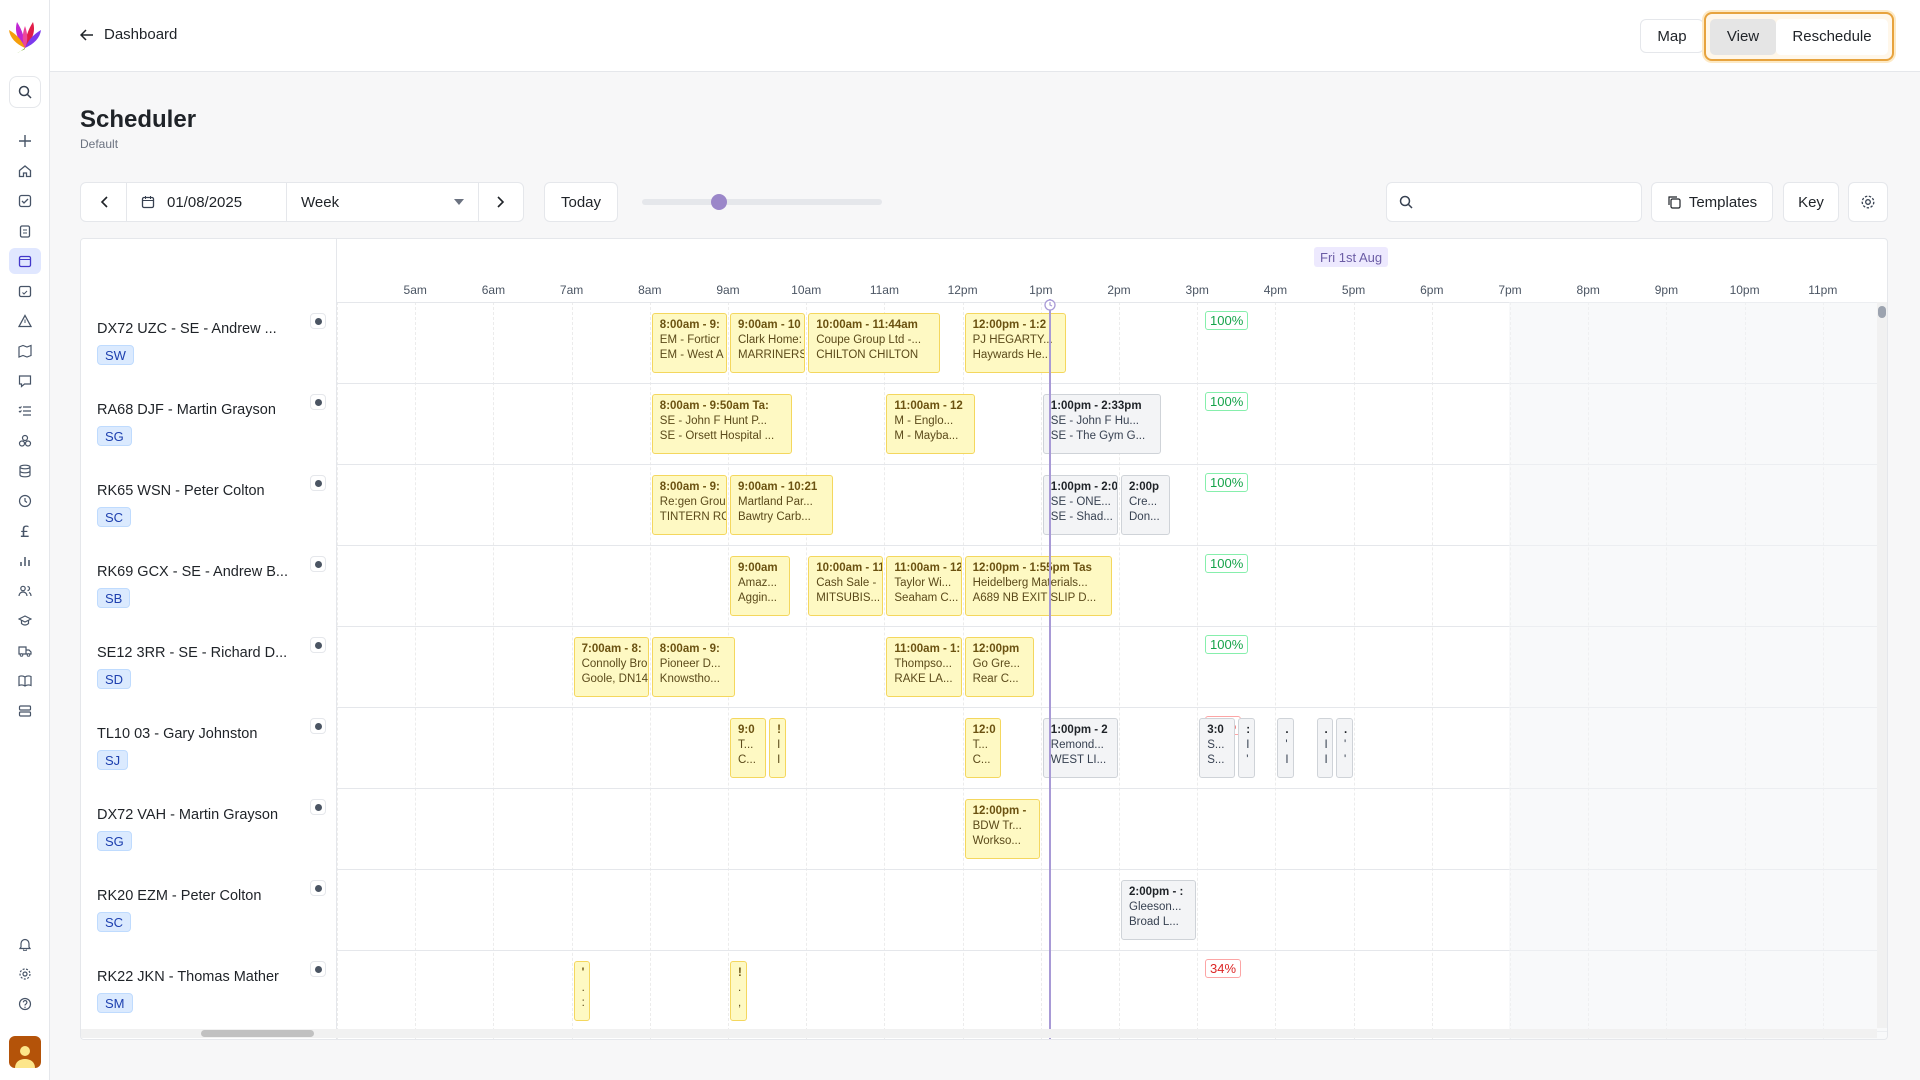 The height and width of the screenshot is (1080, 1920). I want to click on today-button: Today, so click(581, 202).